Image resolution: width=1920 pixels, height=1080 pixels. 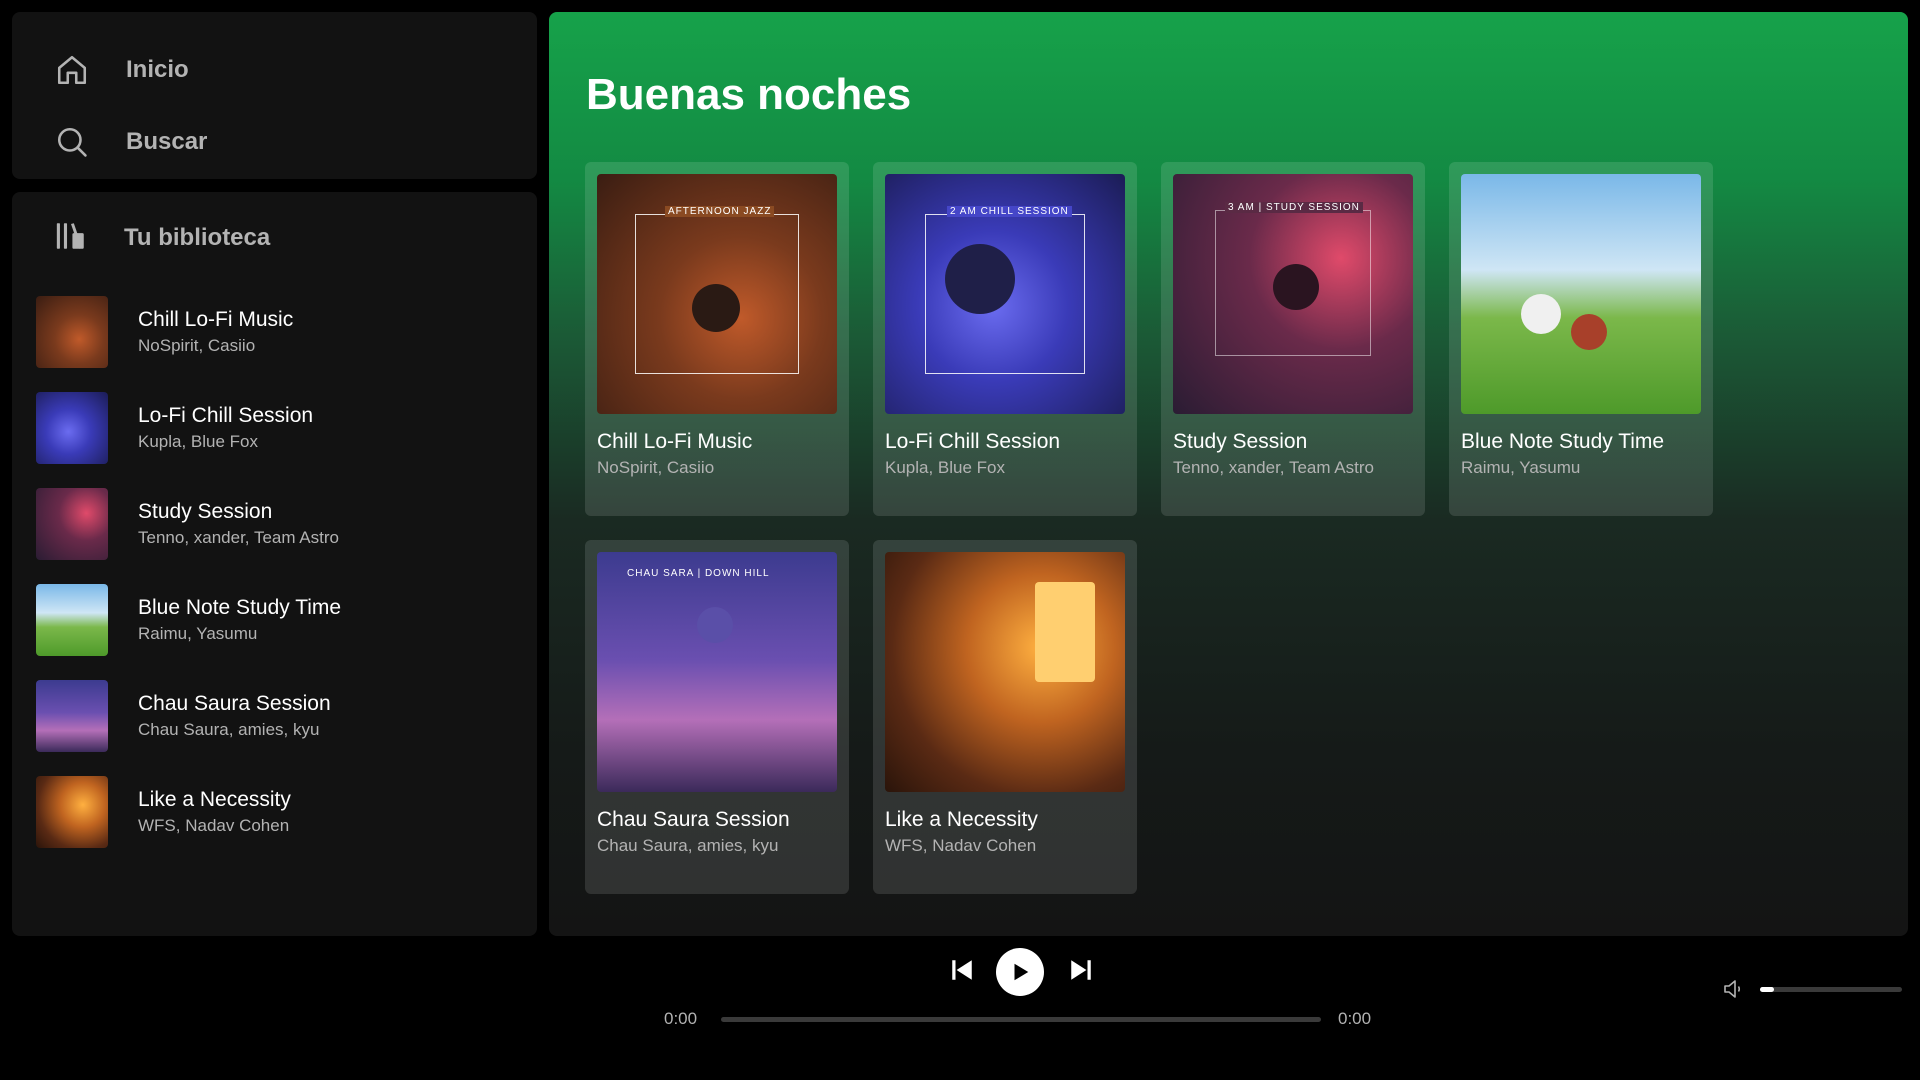 I want to click on playlist-card: Like a Necessity WFS, Nadav Cohen, so click(x=1005, y=717).